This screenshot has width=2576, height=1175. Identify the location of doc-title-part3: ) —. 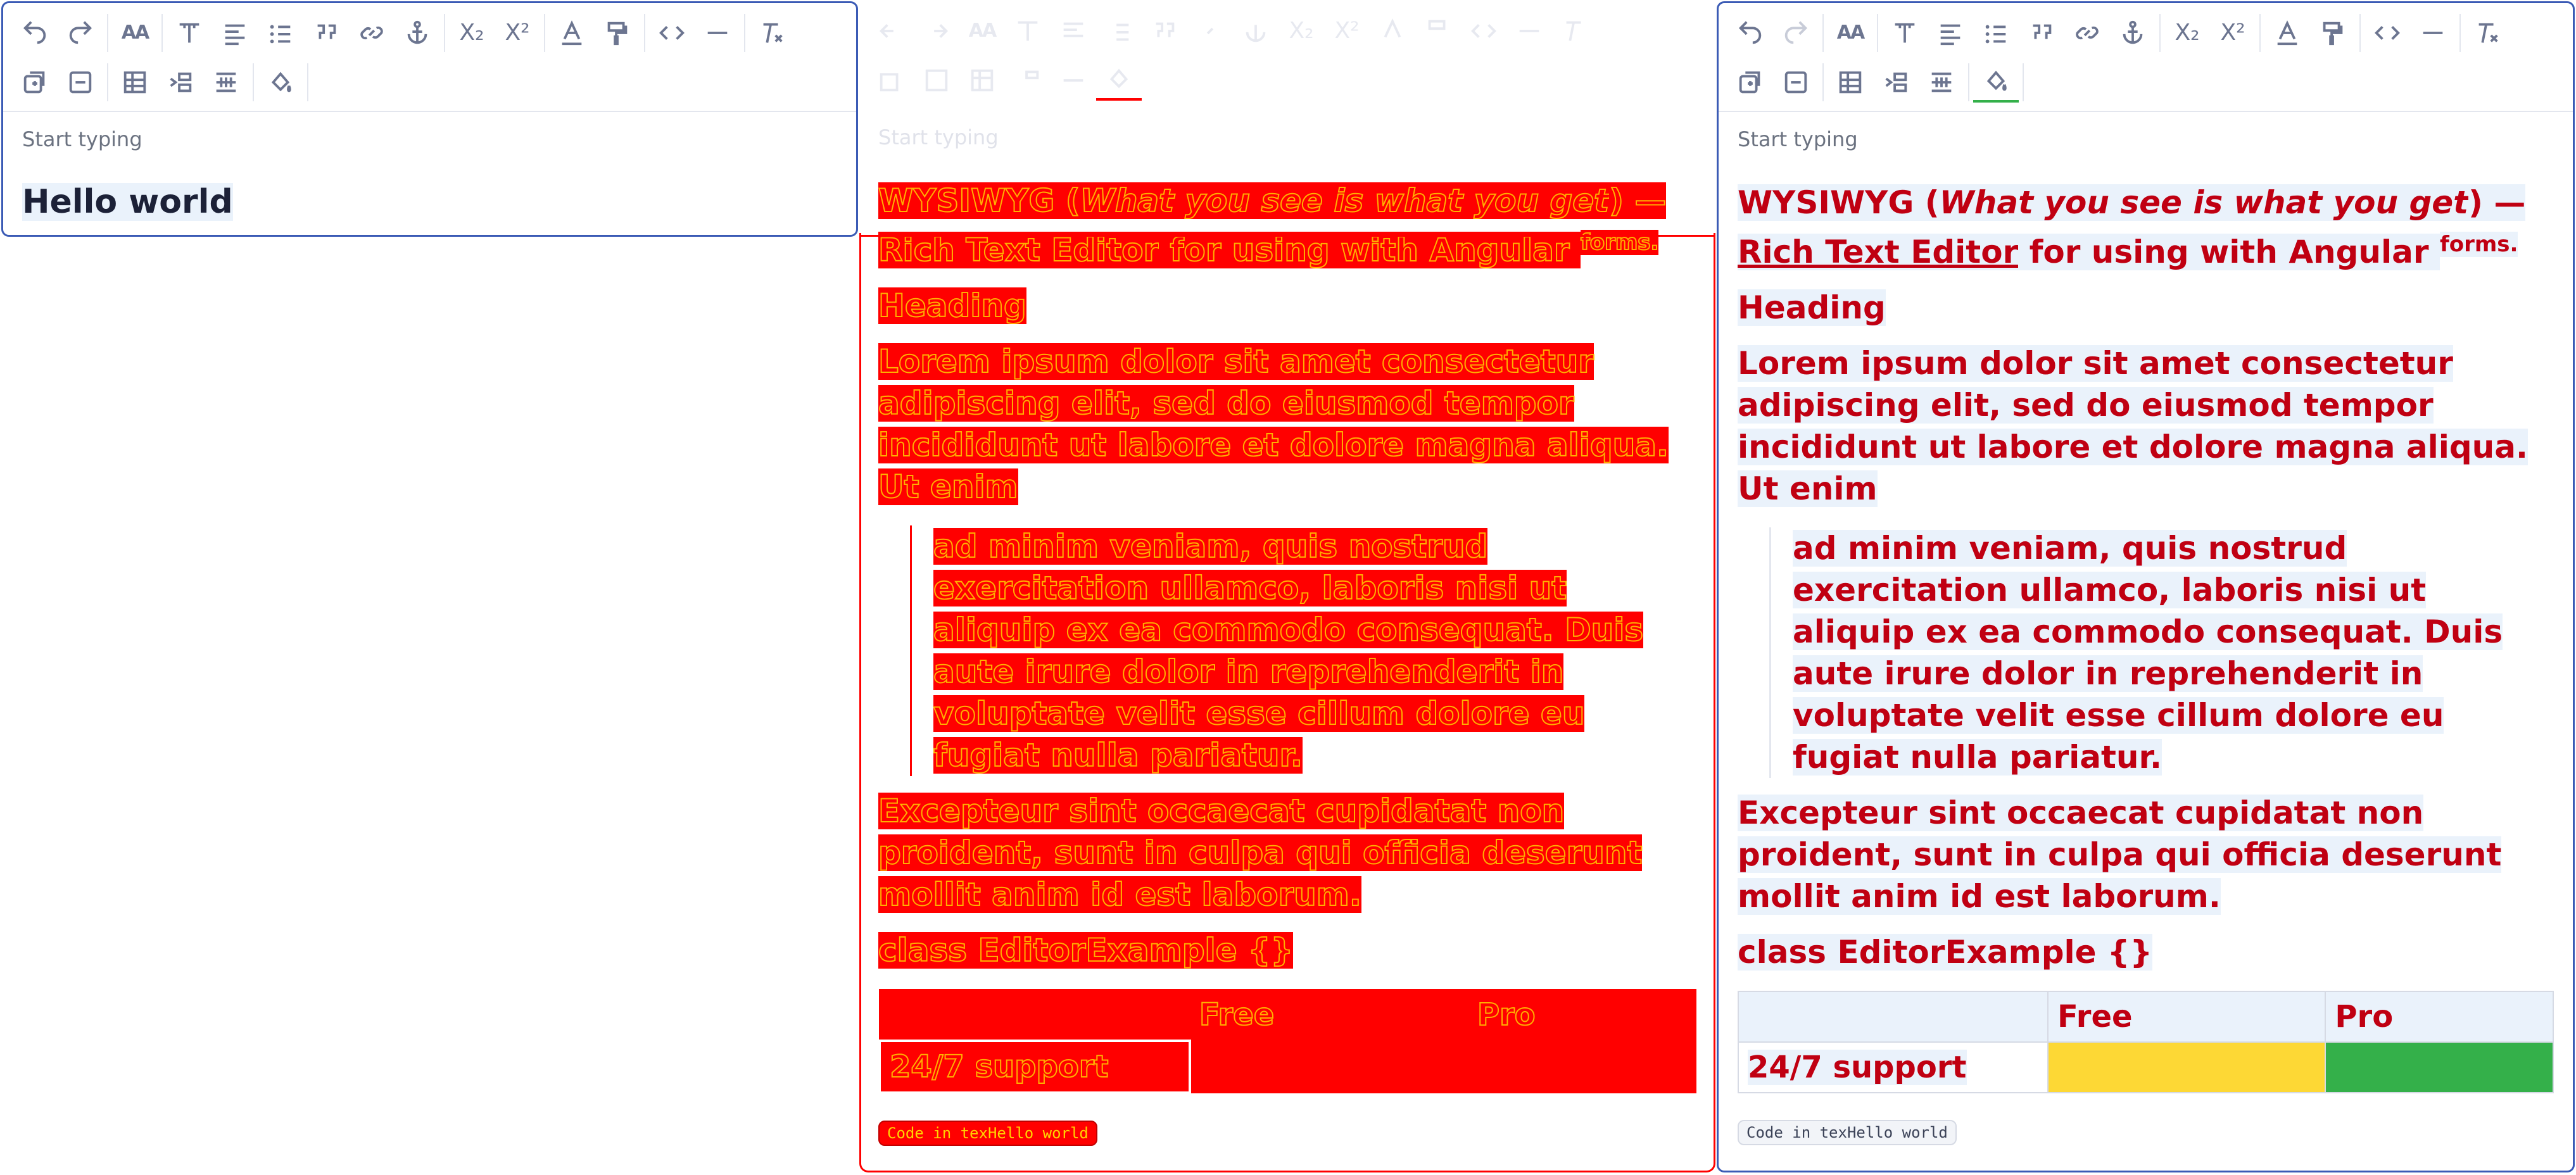
(2497, 202).